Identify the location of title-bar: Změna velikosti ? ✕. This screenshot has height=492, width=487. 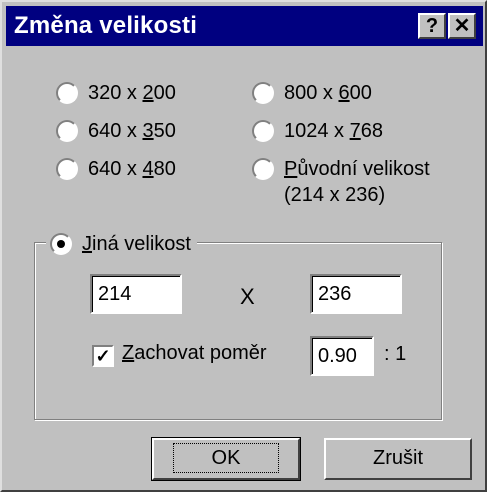
(244, 26).